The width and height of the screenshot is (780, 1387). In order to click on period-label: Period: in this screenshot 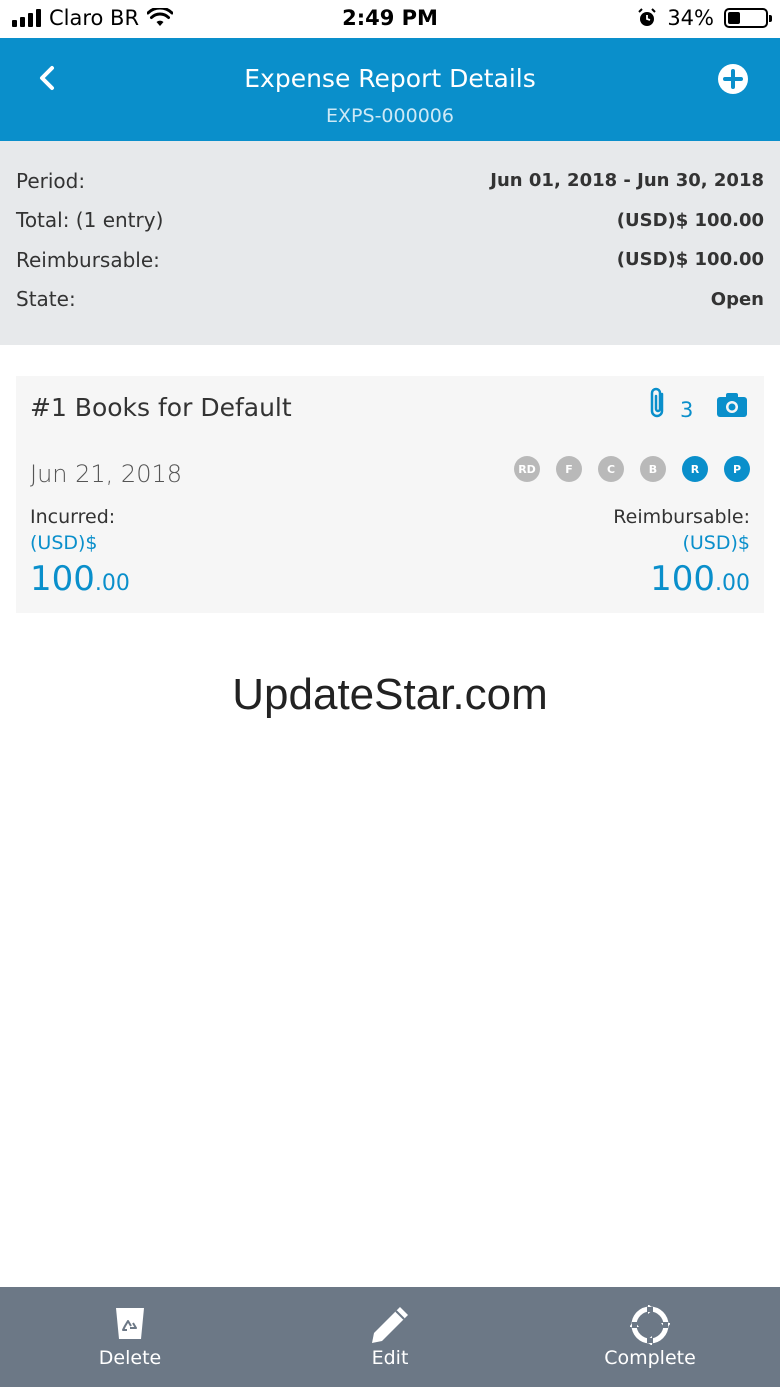, I will do `click(51, 180)`.